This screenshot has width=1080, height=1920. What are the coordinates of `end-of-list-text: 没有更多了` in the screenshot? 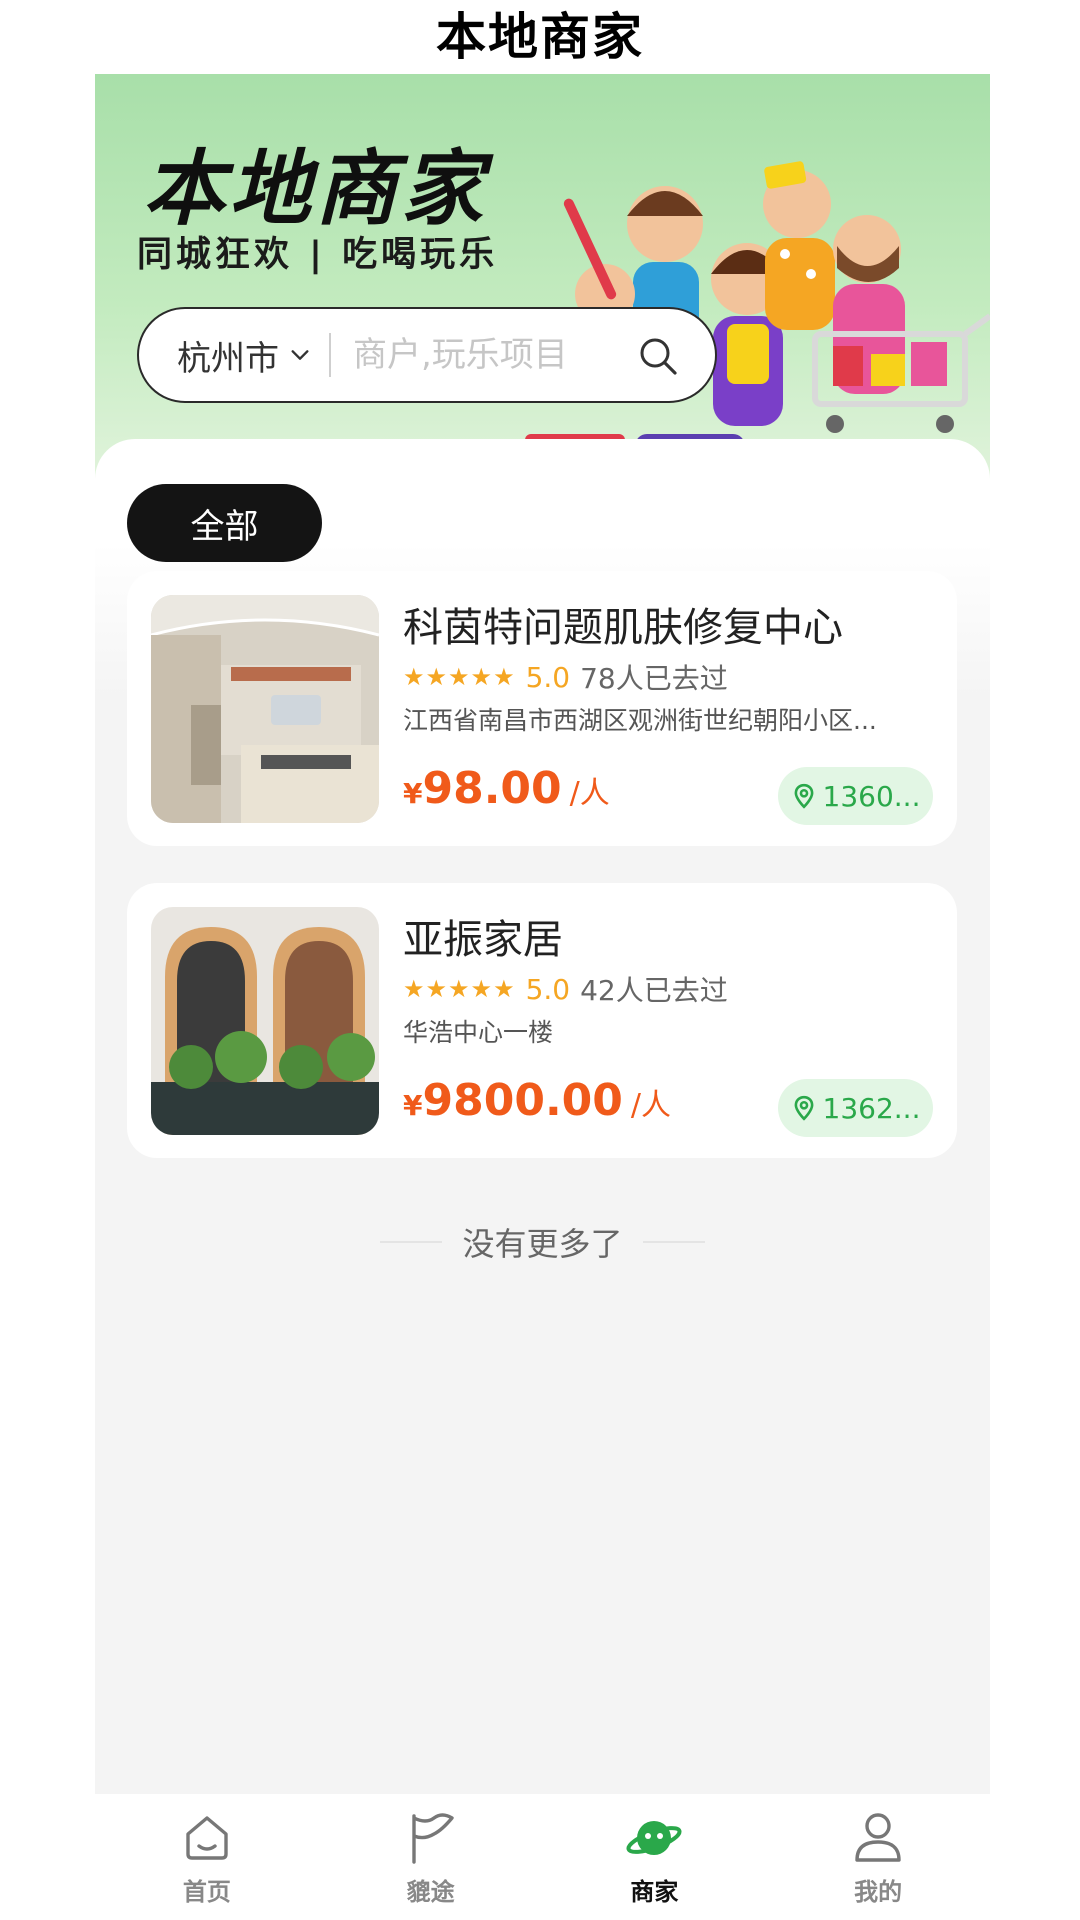 It's located at (542, 1244).